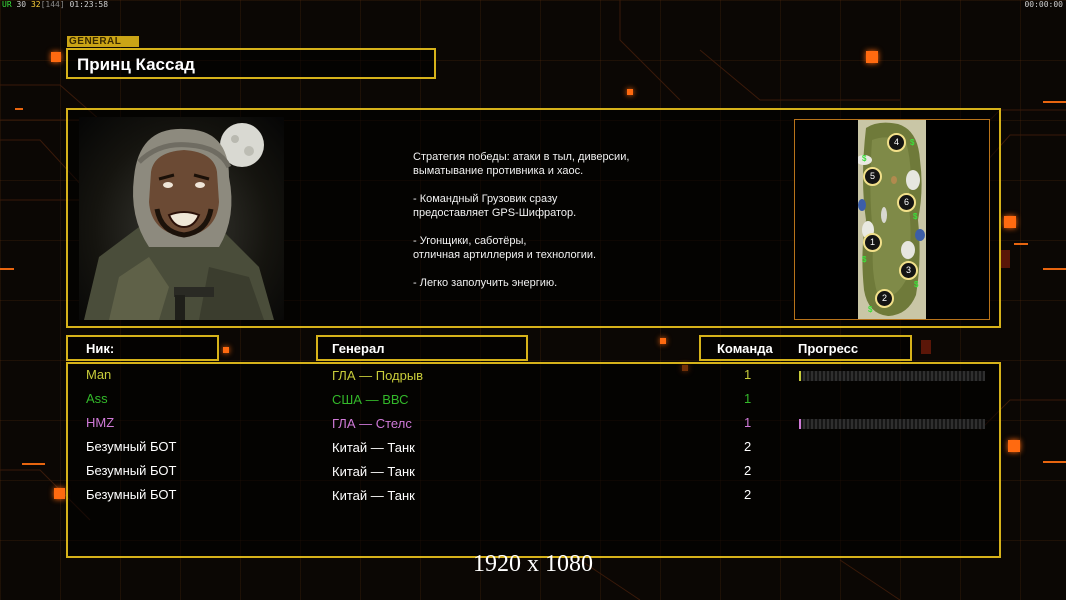 This screenshot has width=1066, height=600. Describe the element at coordinates (745, 348) in the screenshot. I see `header-team-label: Команда` at that location.